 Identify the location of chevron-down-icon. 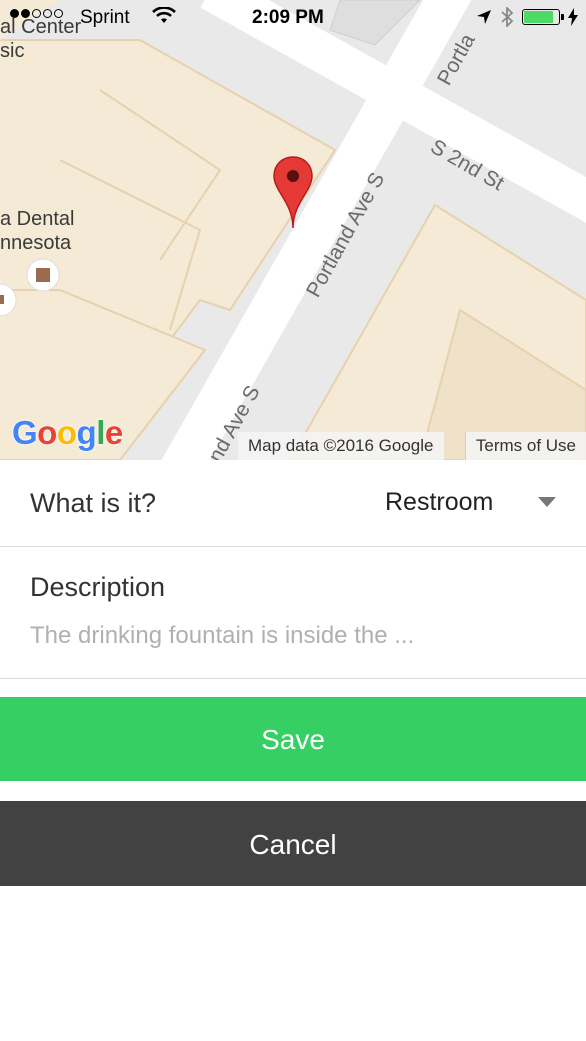
(547, 502).